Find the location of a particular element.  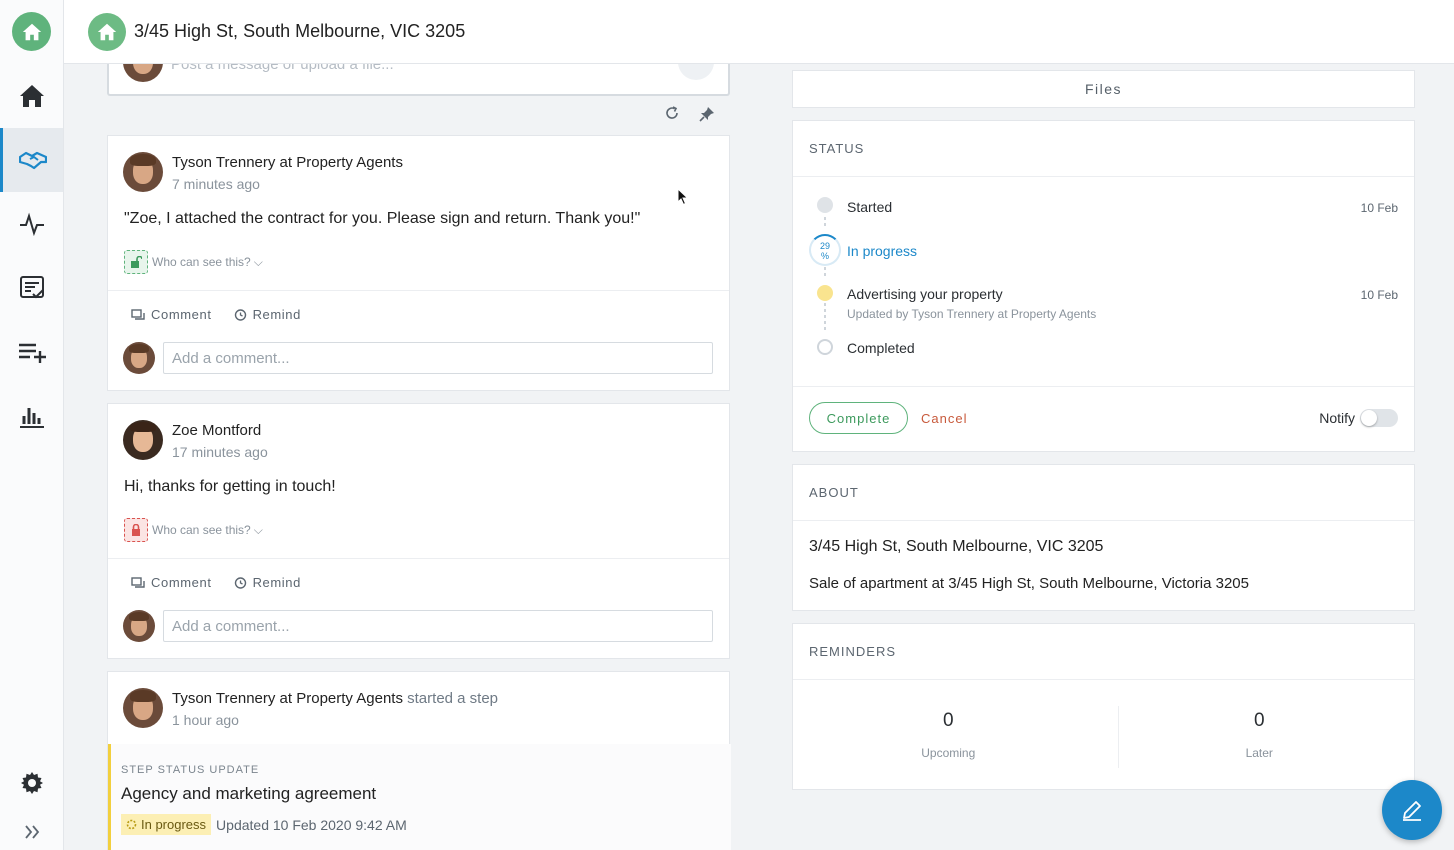

home-logo-icon is located at coordinates (31, 31).